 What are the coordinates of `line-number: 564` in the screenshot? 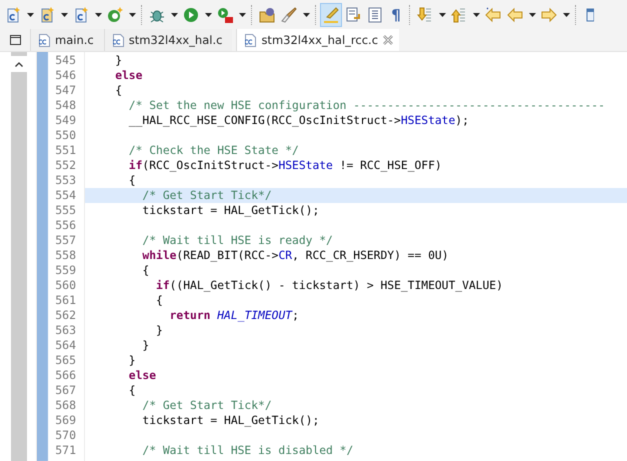 It's located at (65, 345).